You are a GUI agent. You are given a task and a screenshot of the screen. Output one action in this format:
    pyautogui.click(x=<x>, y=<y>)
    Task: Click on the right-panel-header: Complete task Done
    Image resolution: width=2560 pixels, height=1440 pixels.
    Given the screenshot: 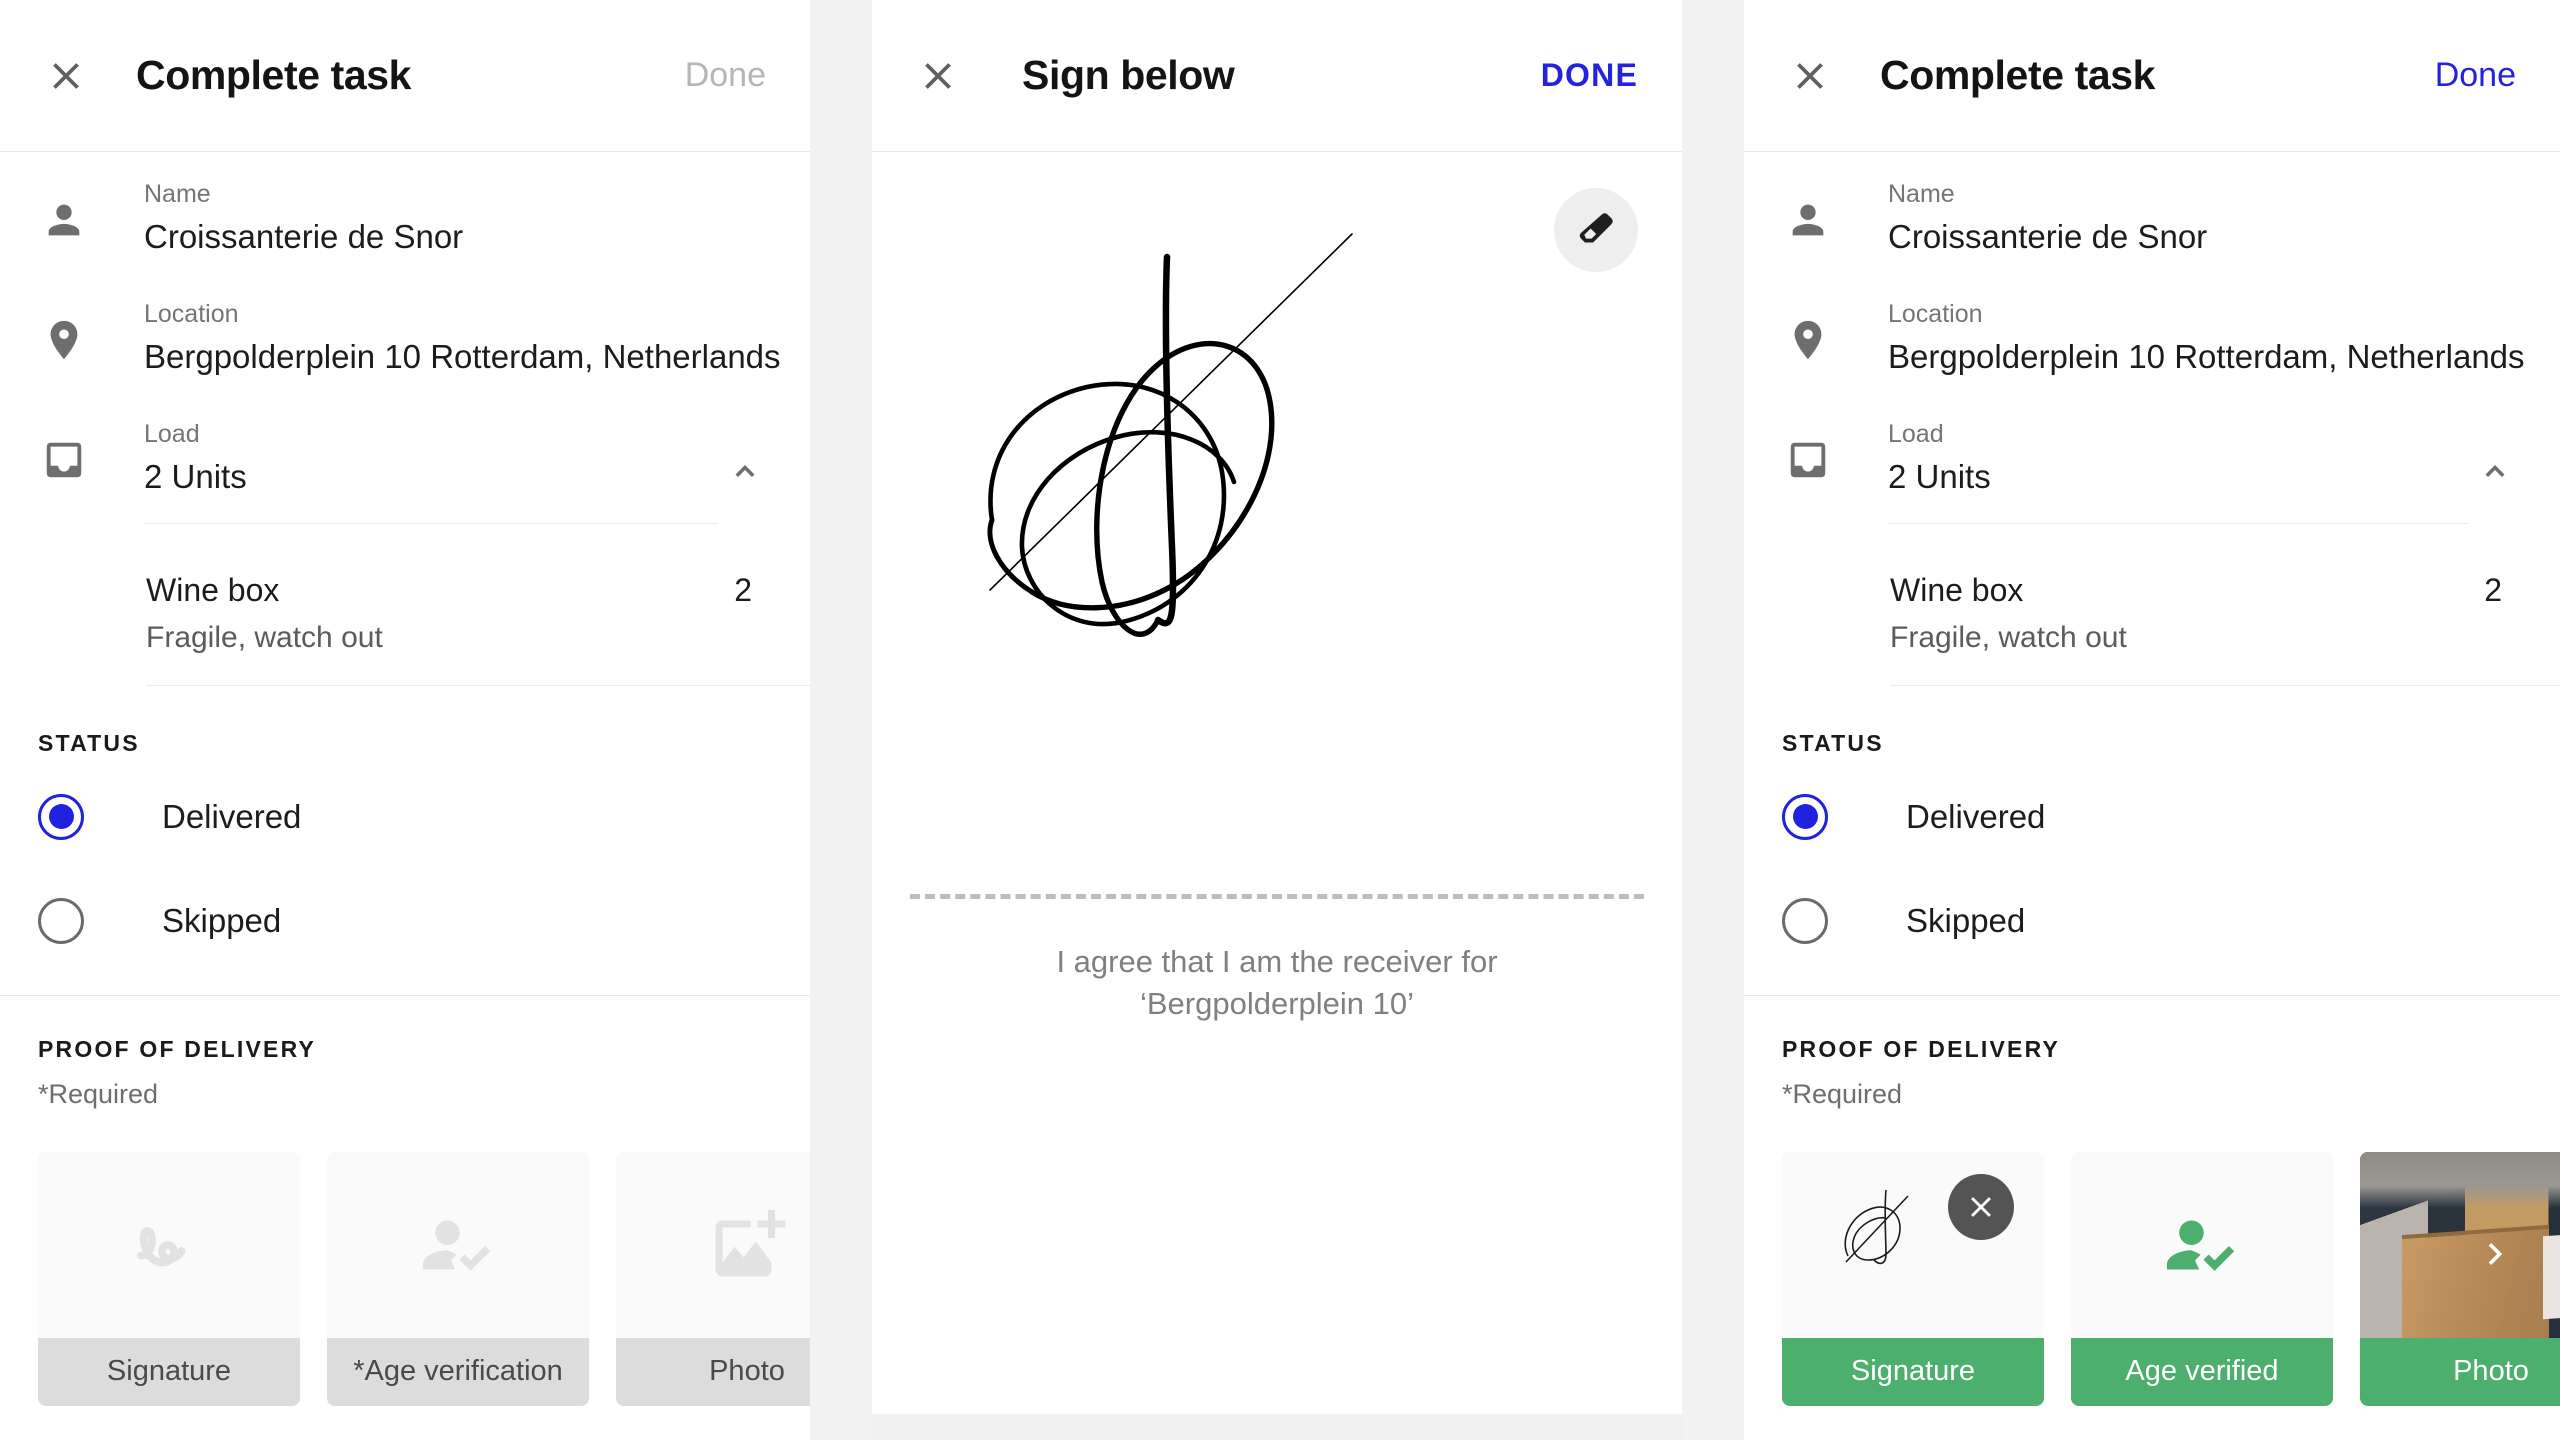 What is the action you would take?
    pyautogui.click(x=2152, y=76)
    